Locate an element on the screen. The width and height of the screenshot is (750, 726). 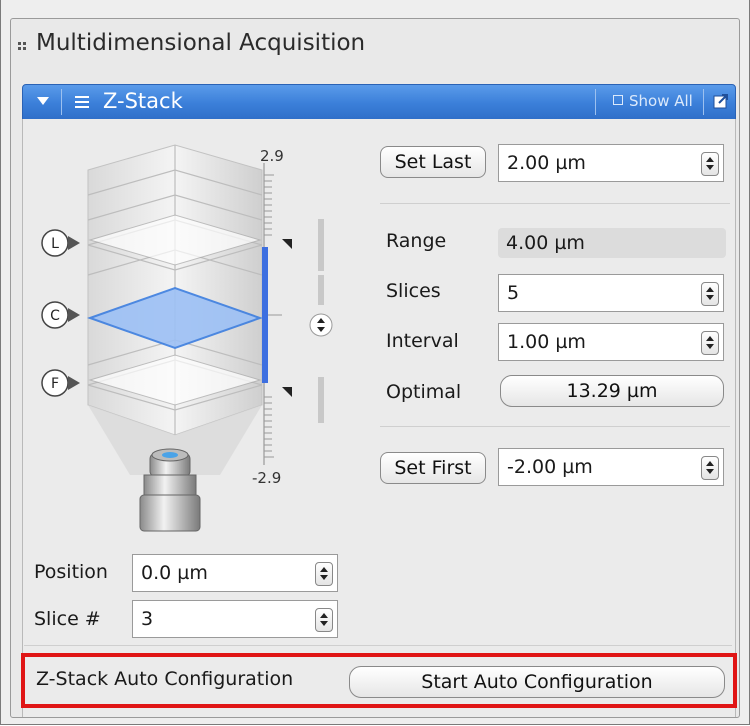
optimal-label: Optimal is located at coordinates (424, 392).